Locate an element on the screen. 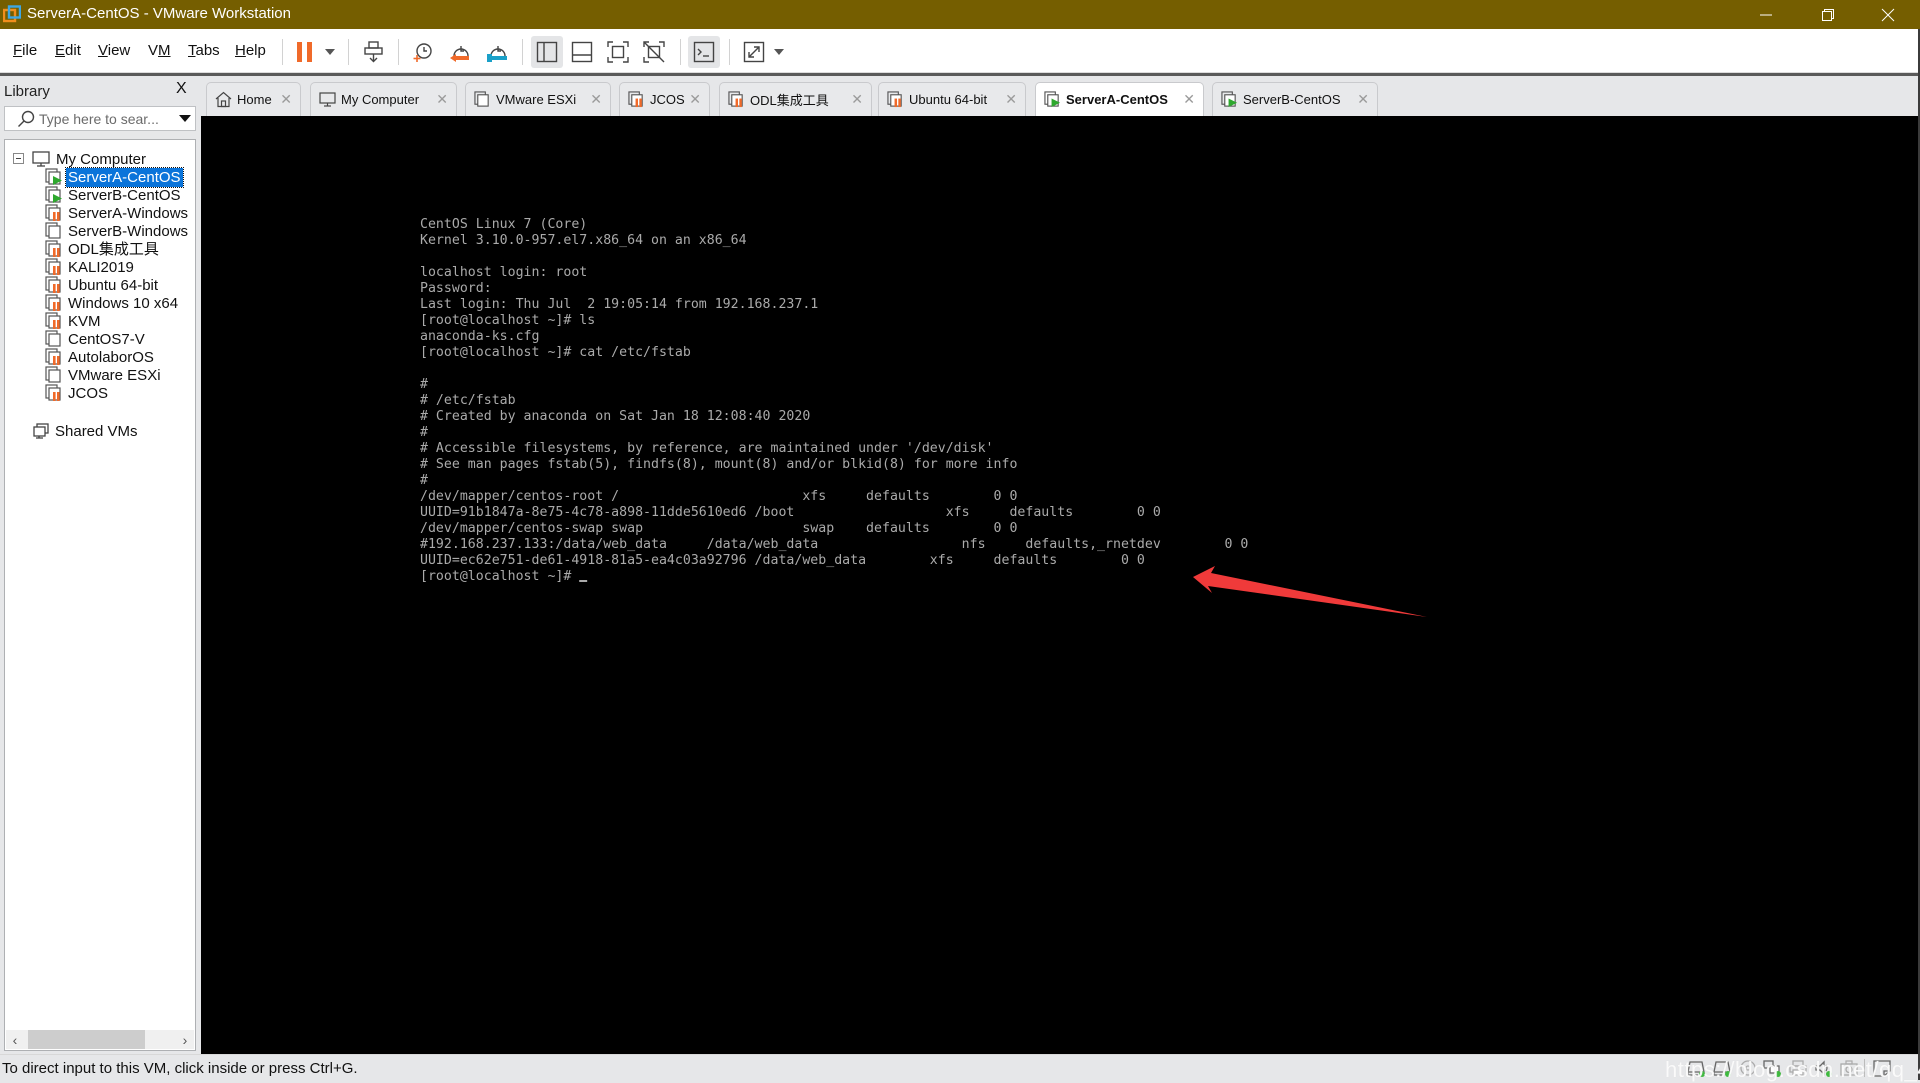  library-search-input is located at coordinates (104, 119).